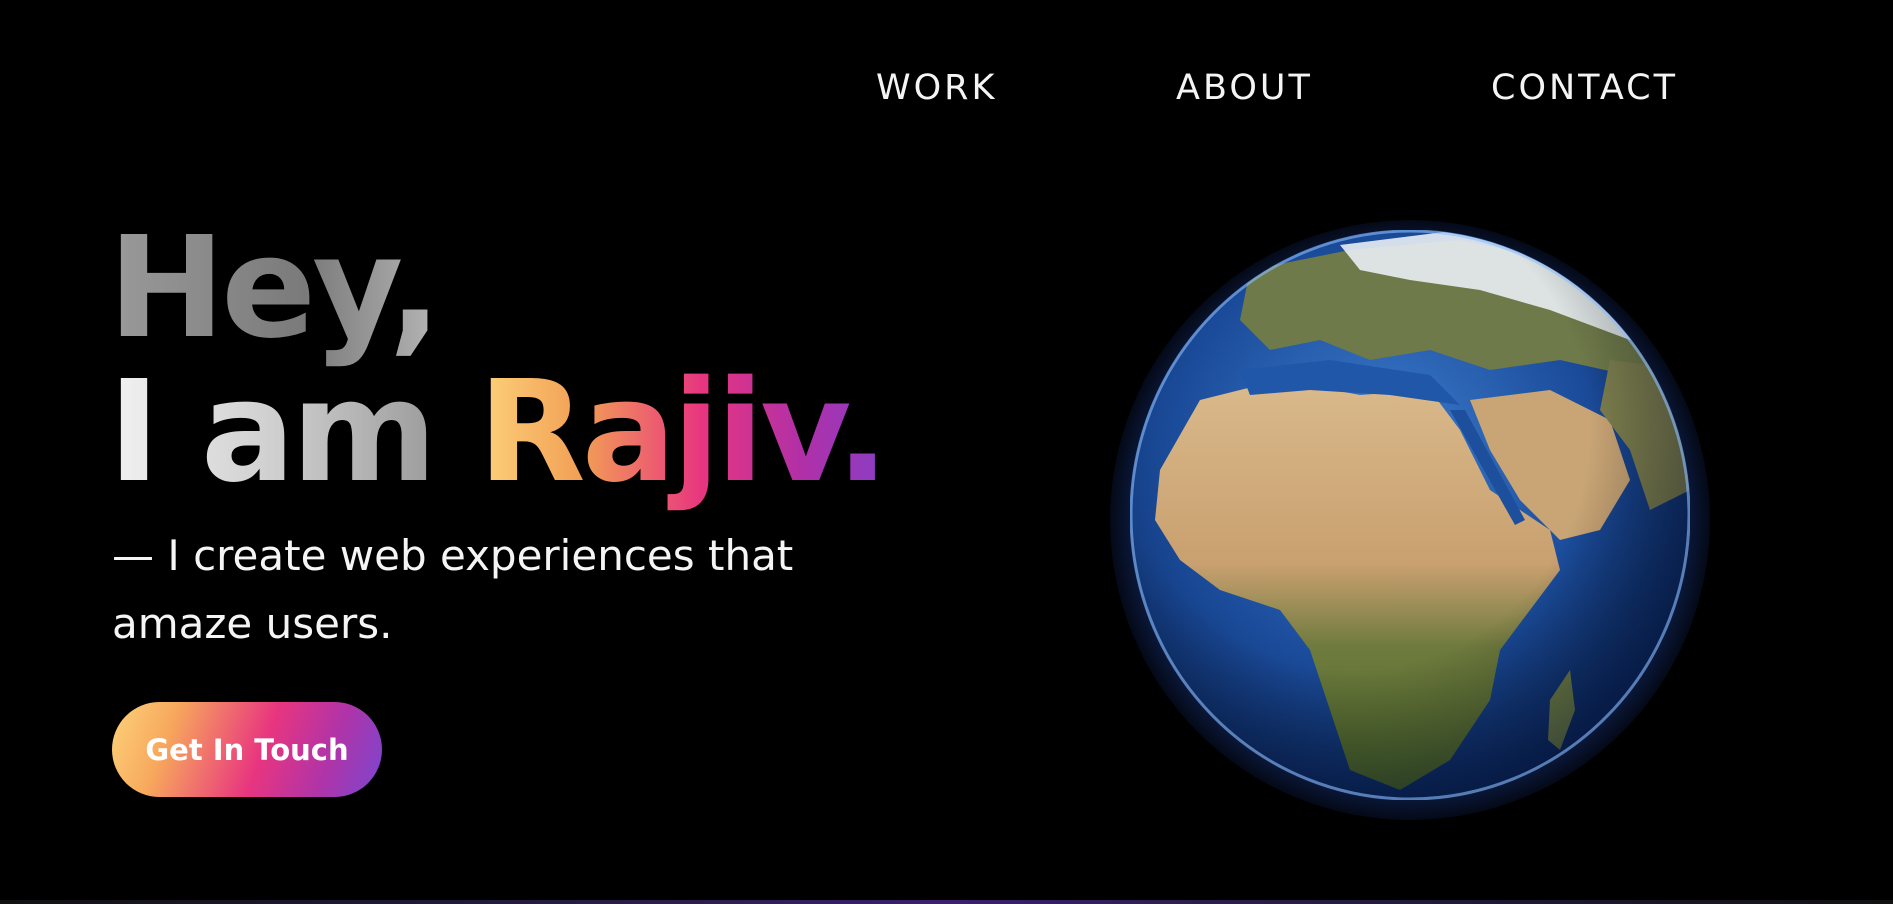 The width and height of the screenshot is (1893, 904). I want to click on nav-link-work: WORK, so click(936, 88).